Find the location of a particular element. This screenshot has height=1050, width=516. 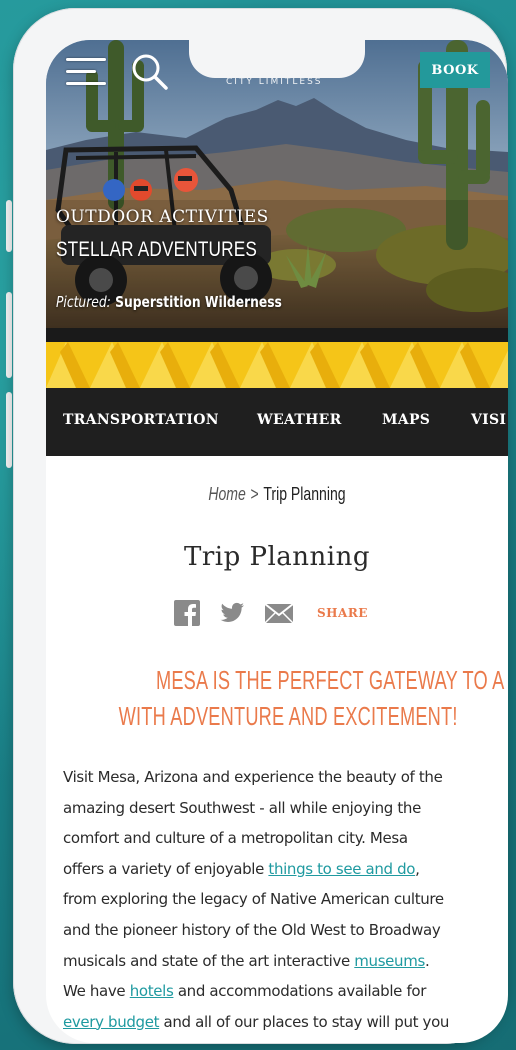

phone-side-button-top is located at coordinates (9, 226).